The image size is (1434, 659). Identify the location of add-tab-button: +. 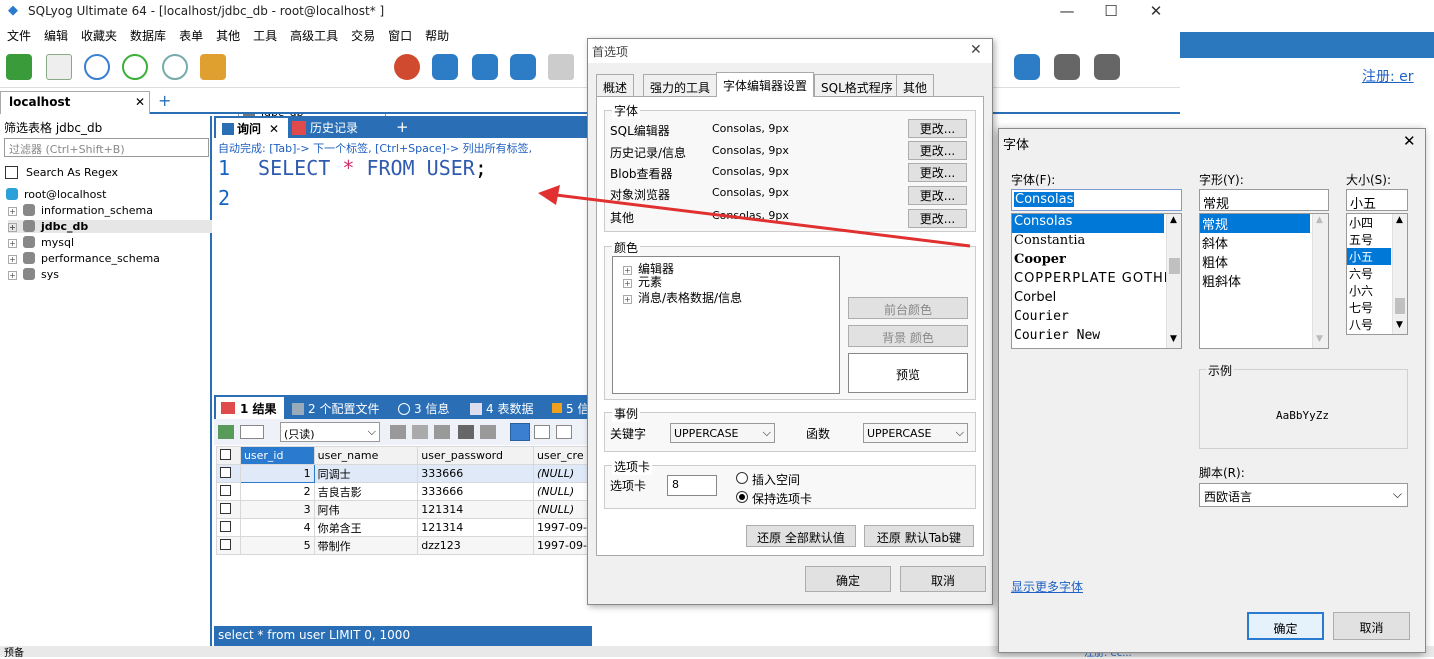
(402, 127).